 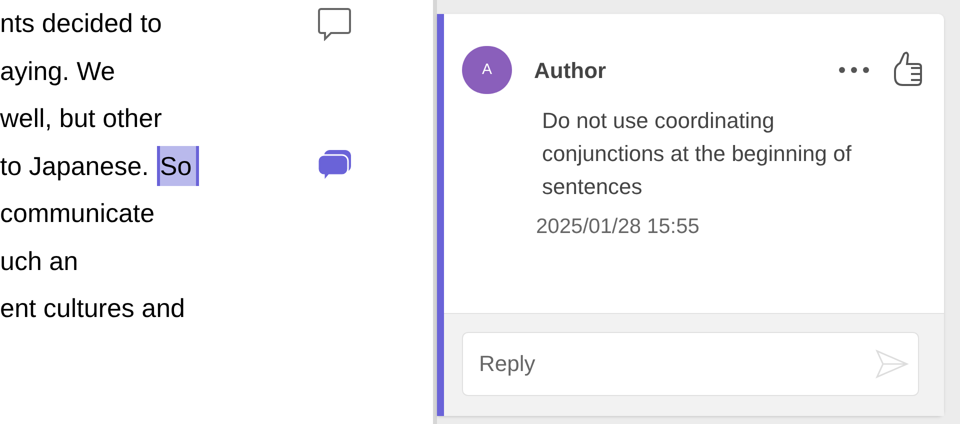 What do you see at coordinates (854, 70) in the screenshot?
I see `more-options-icon` at bounding box center [854, 70].